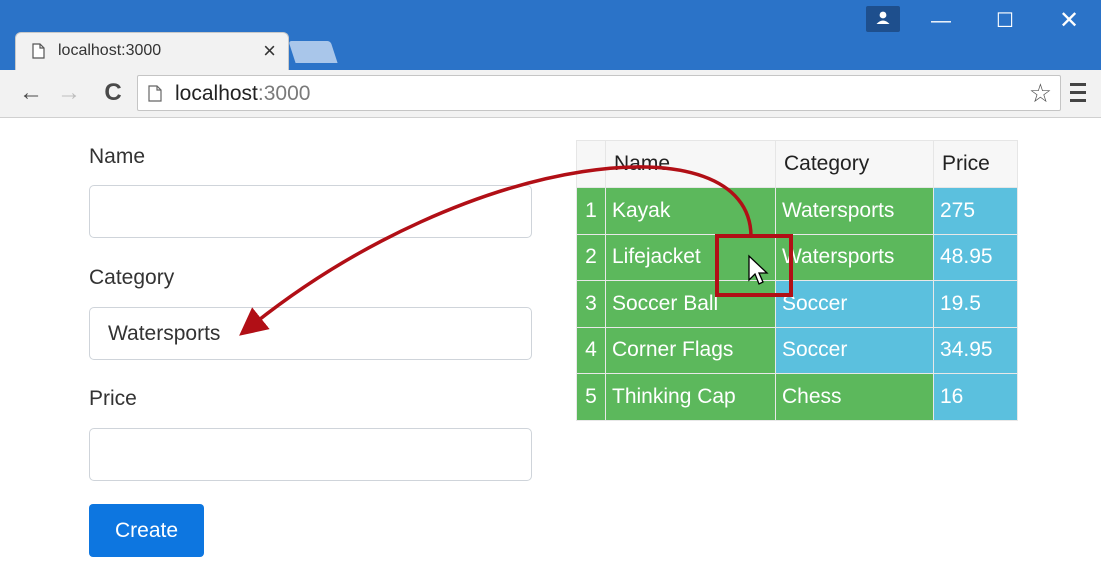 This screenshot has width=1101, height=580. Describe the element at coordinates (216, 93) in the screenshot. I see `url-host: localhost` at that location.